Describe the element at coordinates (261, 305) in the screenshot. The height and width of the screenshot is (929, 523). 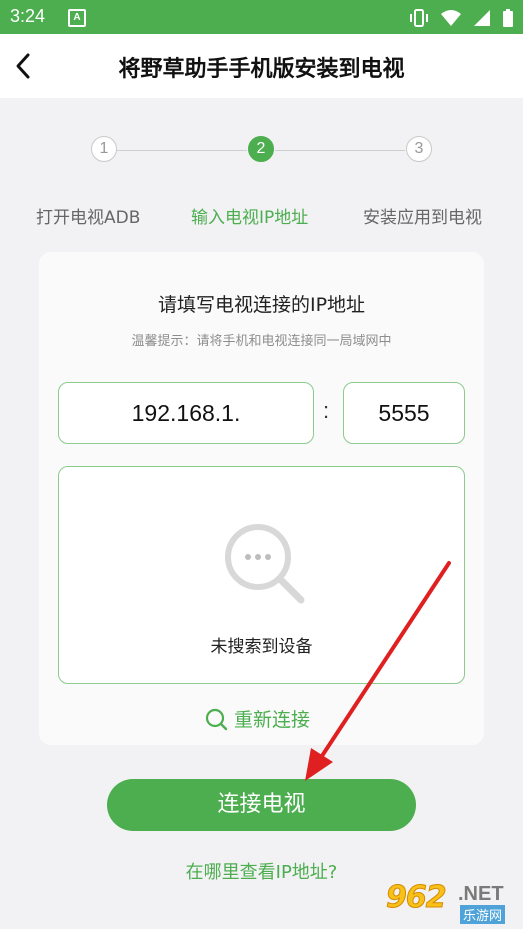
I see `card-title: 请填写电视连接的IP地址` at that location.